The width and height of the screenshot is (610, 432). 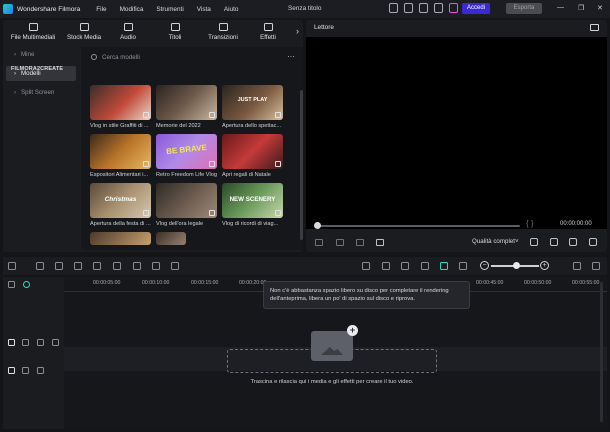 I want to click on minimize-button: —, so click(x=560, y=7).